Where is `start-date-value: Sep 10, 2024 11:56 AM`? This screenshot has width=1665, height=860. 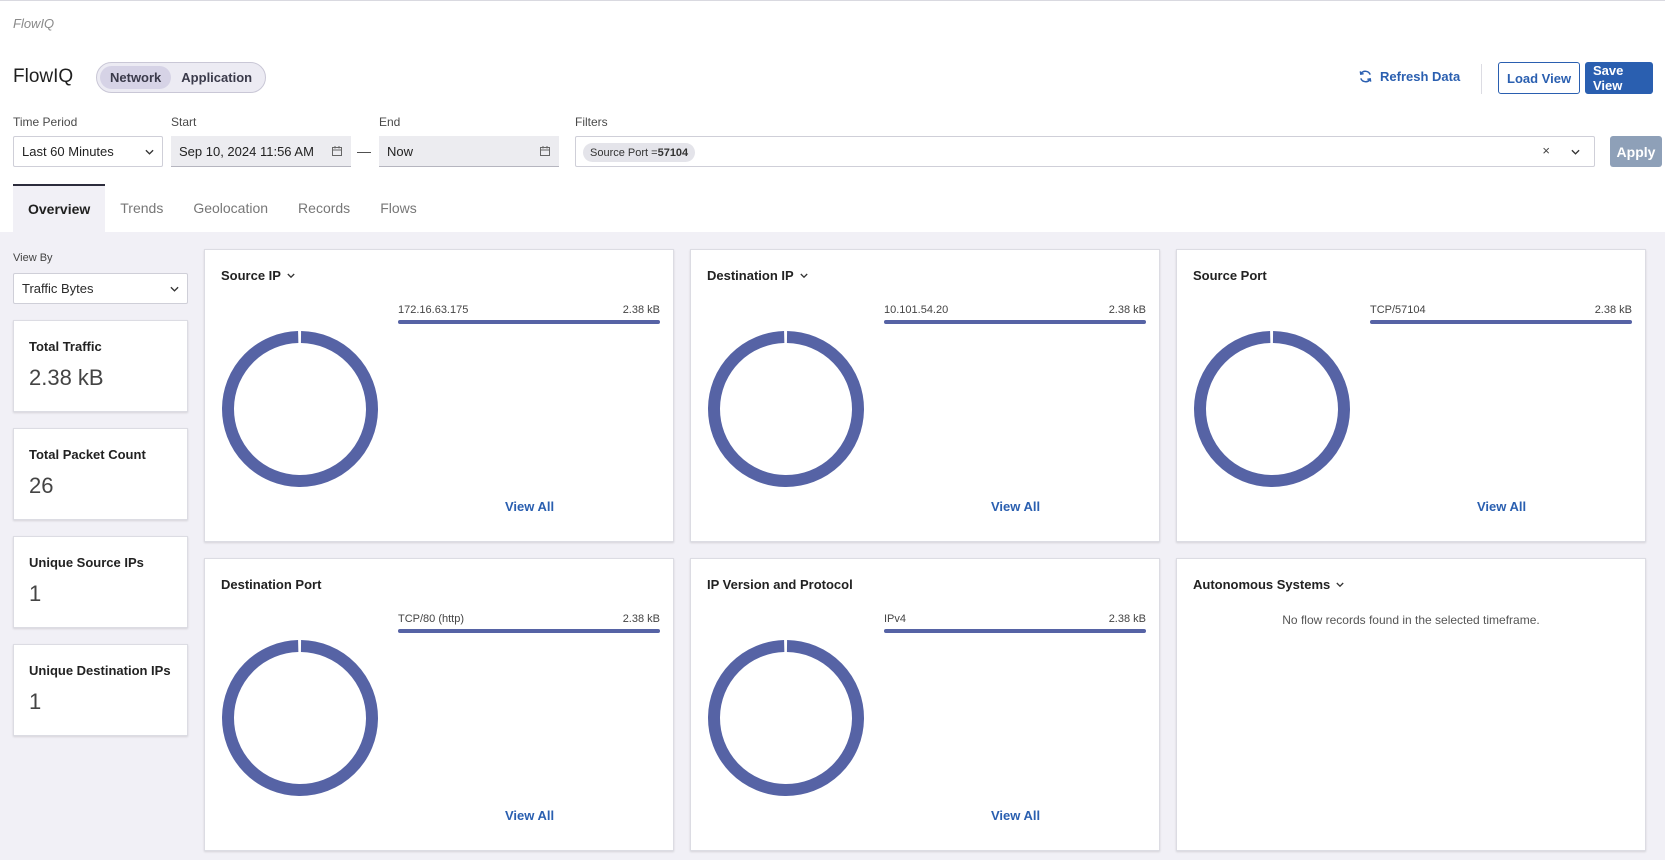 start-date-value: Sep 10, 2024 11:56 AM is located at coordinates (246, 151).